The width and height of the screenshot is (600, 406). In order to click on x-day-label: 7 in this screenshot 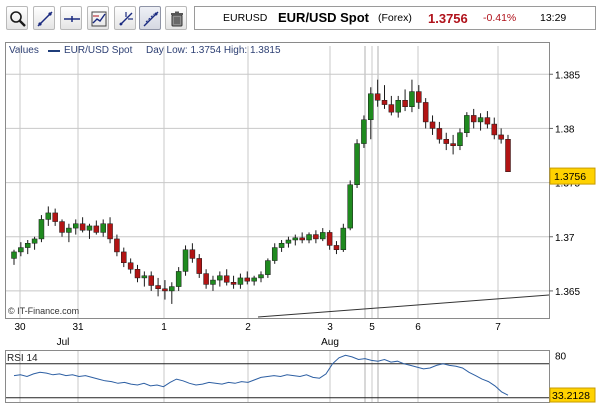, I will do `click(498, 327)`.